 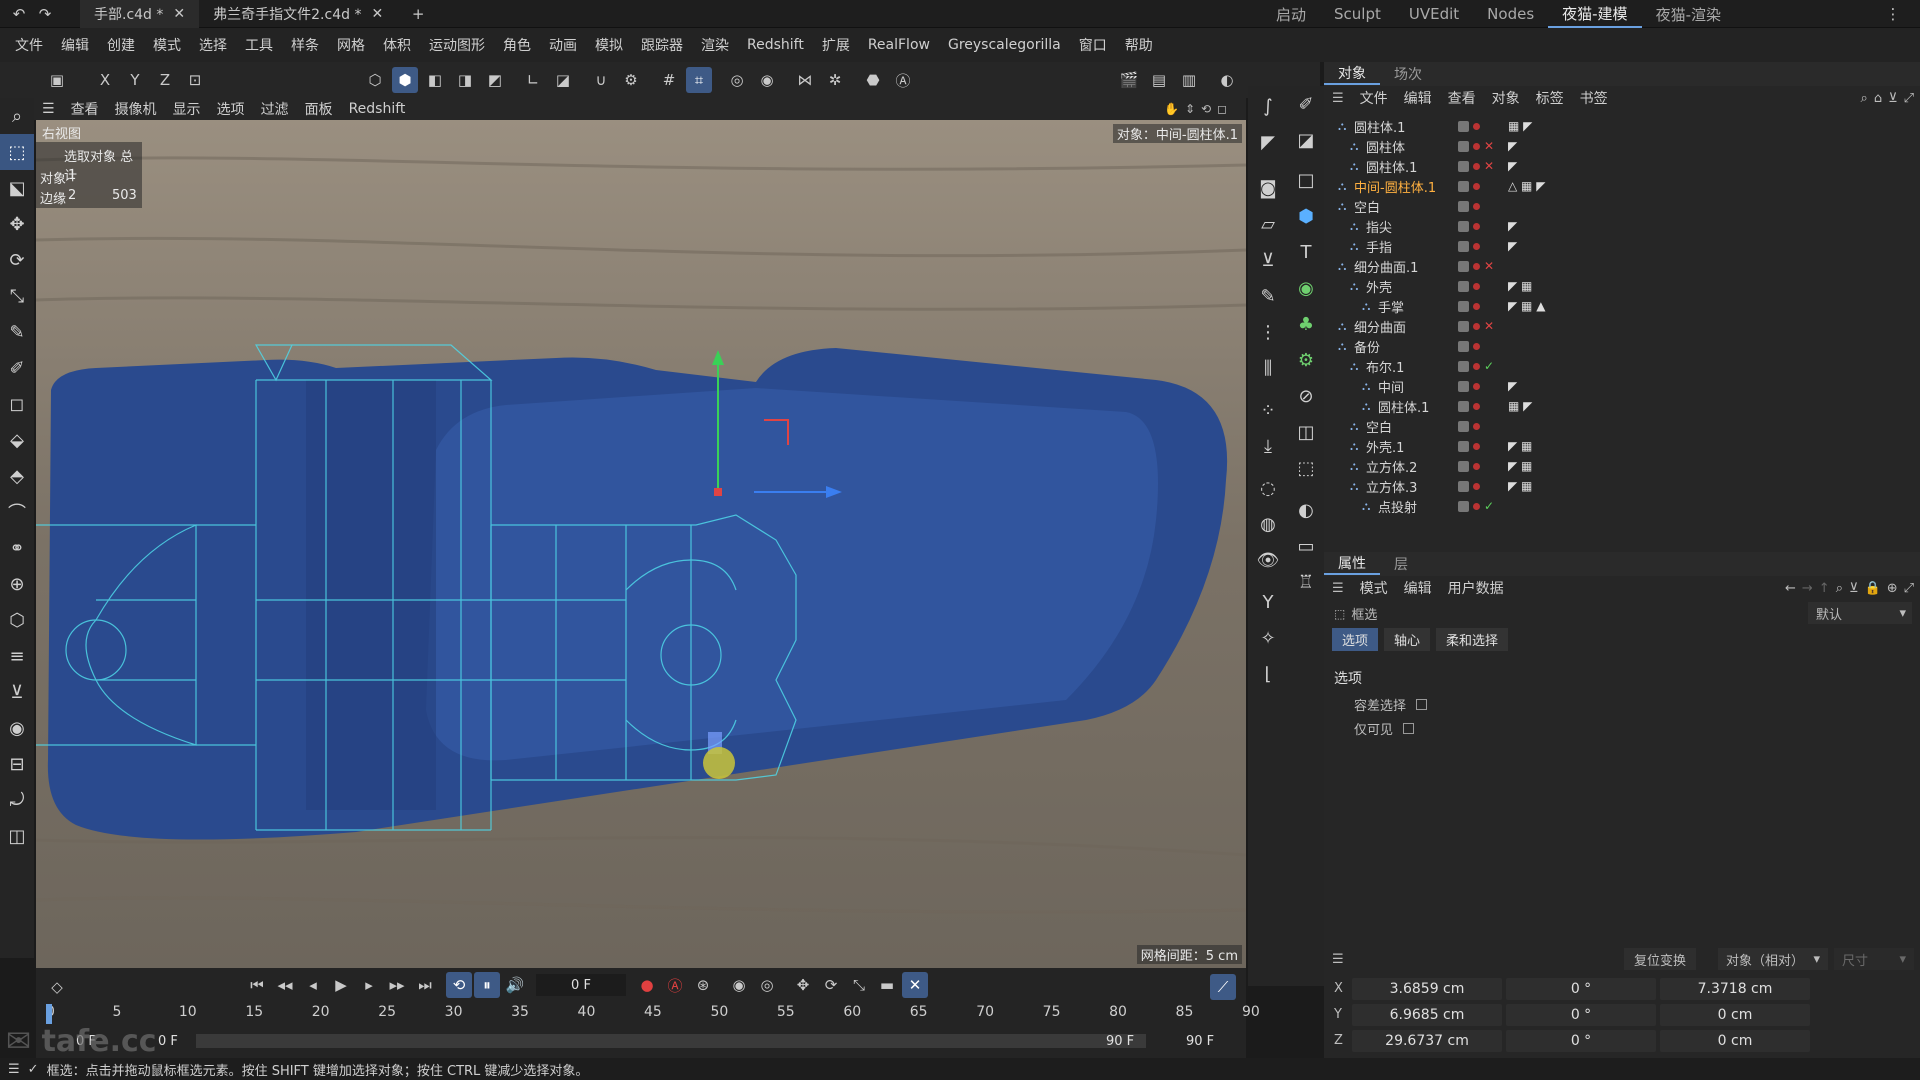 What do you see at coordinates (17, 440) in the screenshot?
I see `extrude-icon: ⬙` at bounding box center [17, 440].